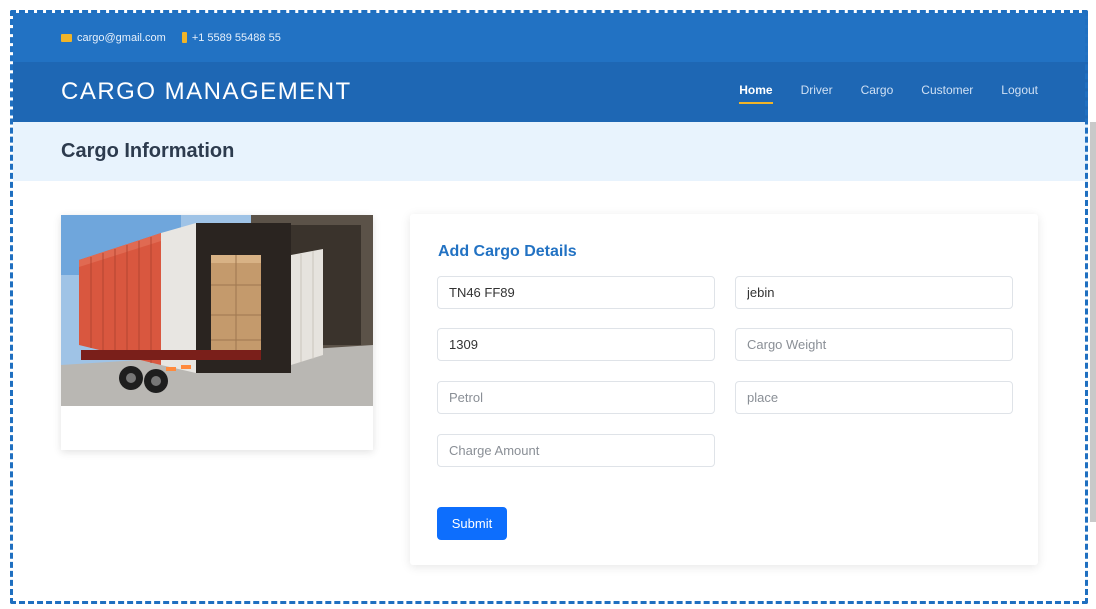 The width and height of the screenshot is (1096, 609). I want to click on cargo-truck-image, so click(217, 310).